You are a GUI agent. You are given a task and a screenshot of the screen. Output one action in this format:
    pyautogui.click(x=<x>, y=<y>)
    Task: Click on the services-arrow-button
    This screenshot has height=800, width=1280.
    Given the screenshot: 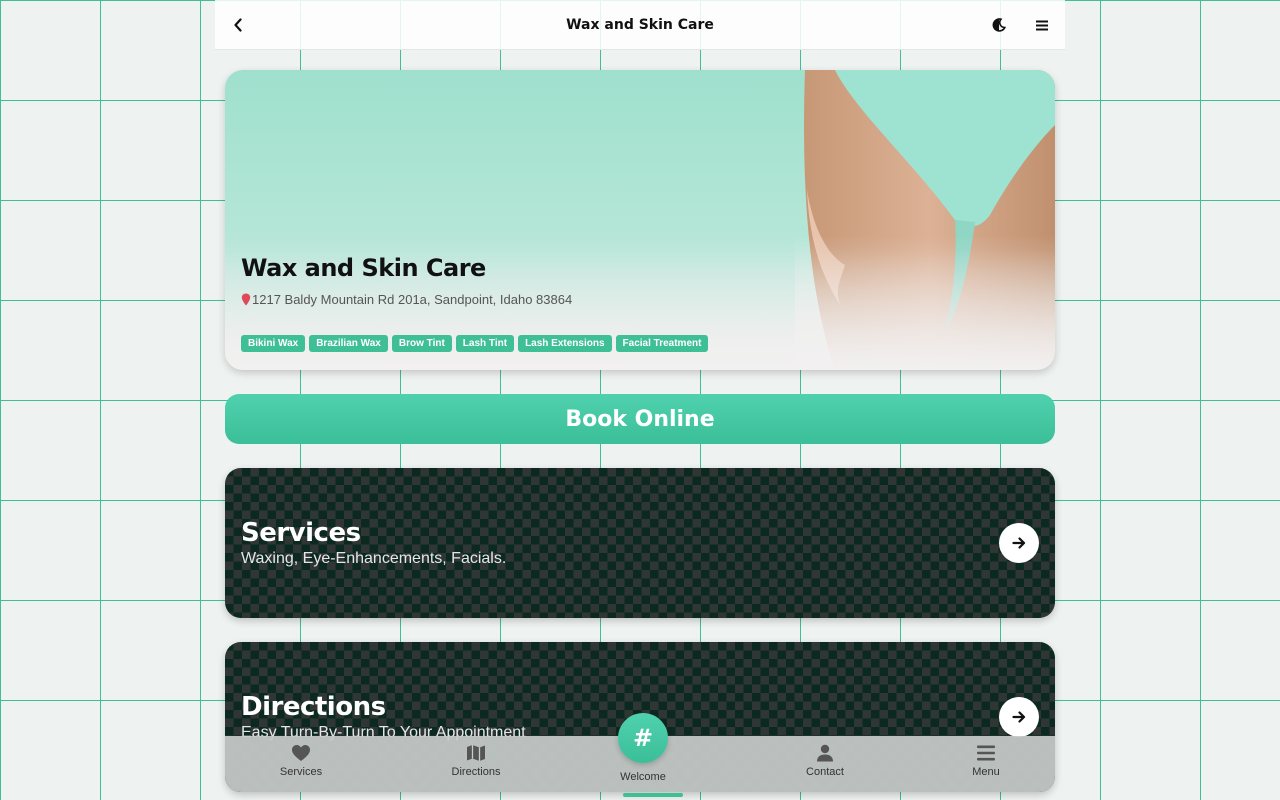 What is the action you would take?
    pyautogui.click(x=1019, y=543)
    